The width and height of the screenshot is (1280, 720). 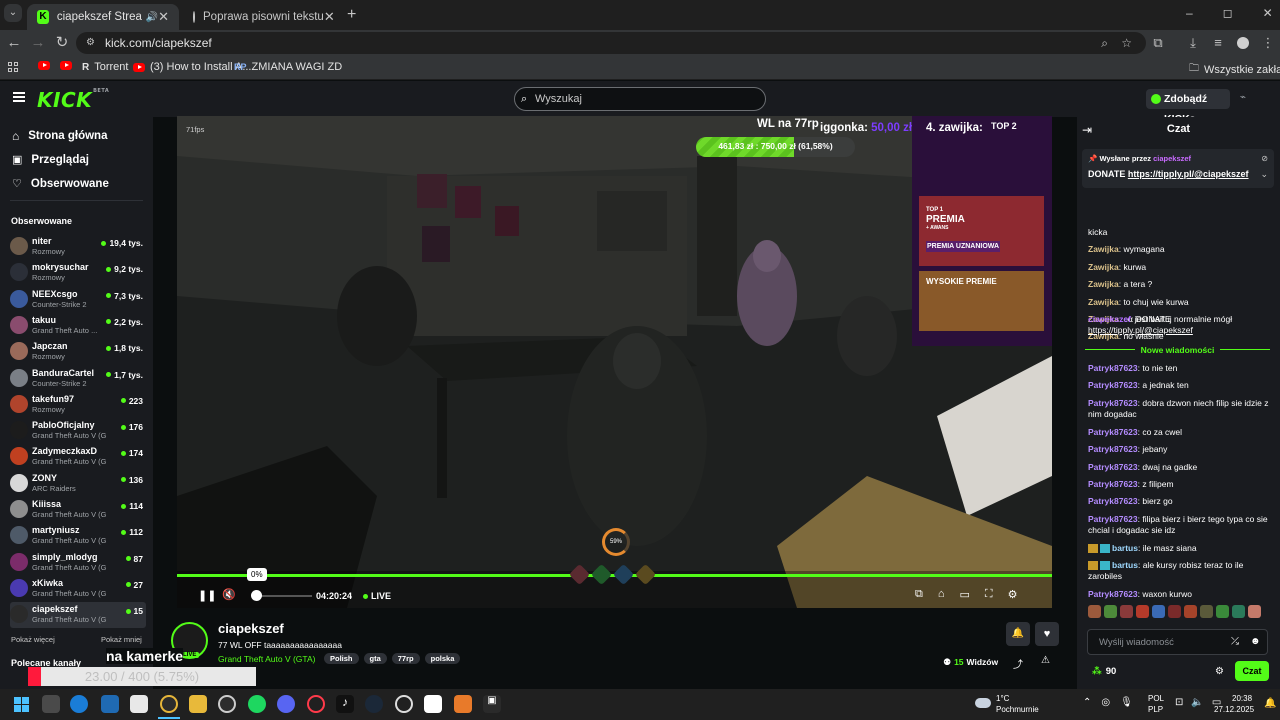 I want to click on streamer-name: ciapekszef, so click(x=251, y=628).